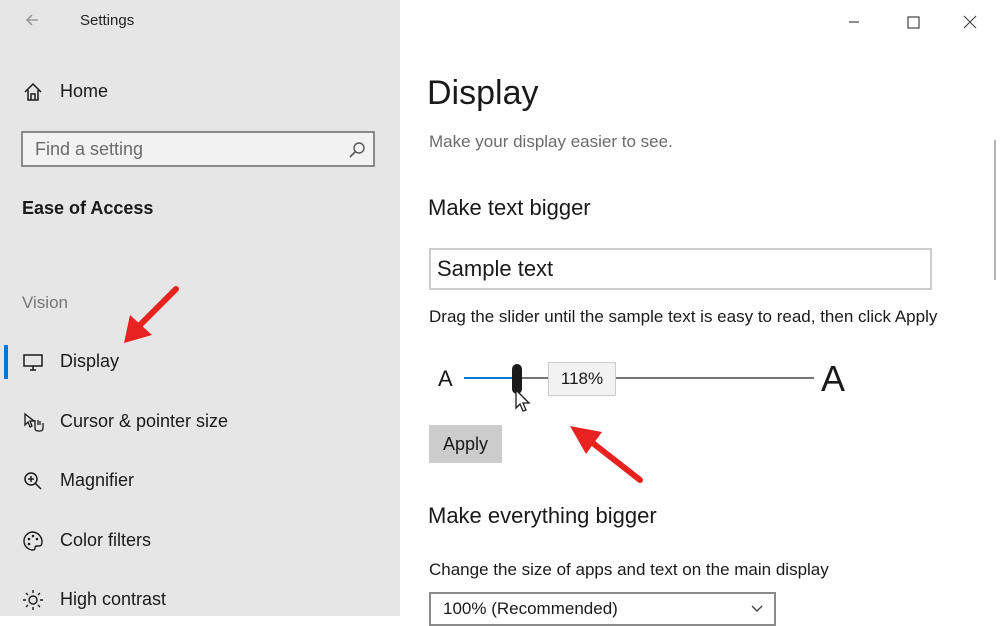 The height and width of the screenshot is (626, 1000). Describe the element at coordinates (185, 149) in the screenshot. I see `search-input` at that location.